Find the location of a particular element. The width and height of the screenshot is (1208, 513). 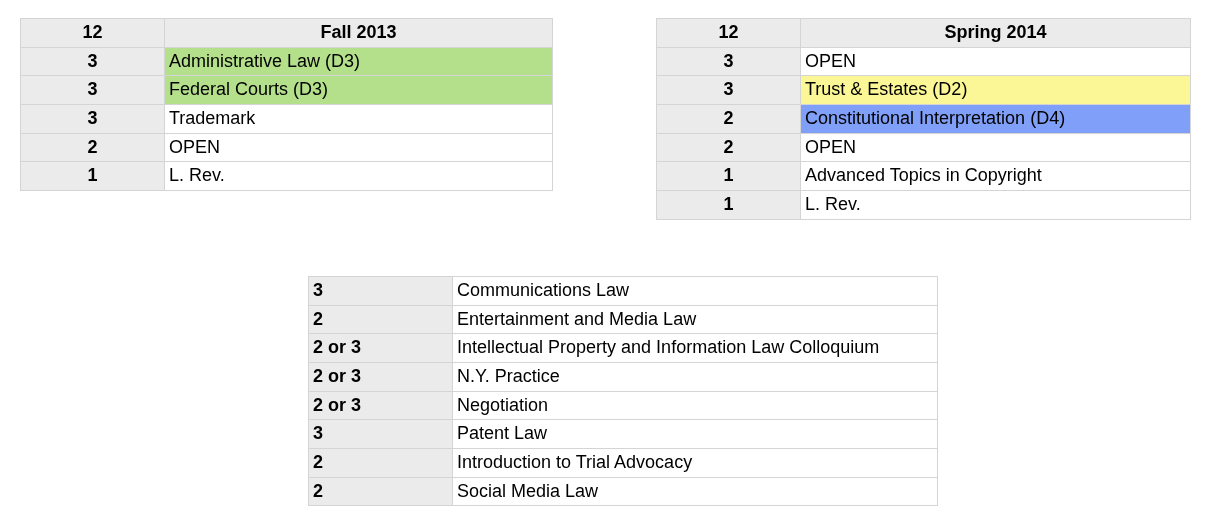

course-cell: Patent Law is located at coordinates (695, 434).